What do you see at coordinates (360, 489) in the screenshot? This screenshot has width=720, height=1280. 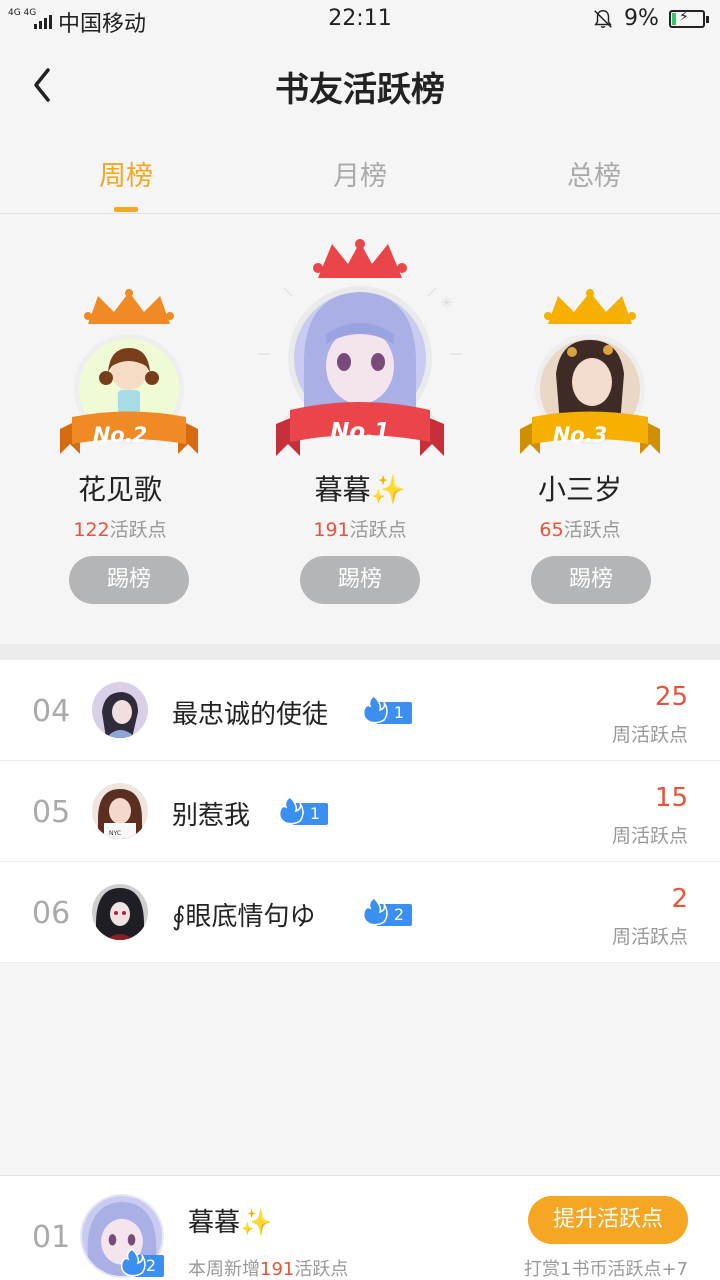 I see `podium-name: 暮暮✨` at bounding box center [360, 489].